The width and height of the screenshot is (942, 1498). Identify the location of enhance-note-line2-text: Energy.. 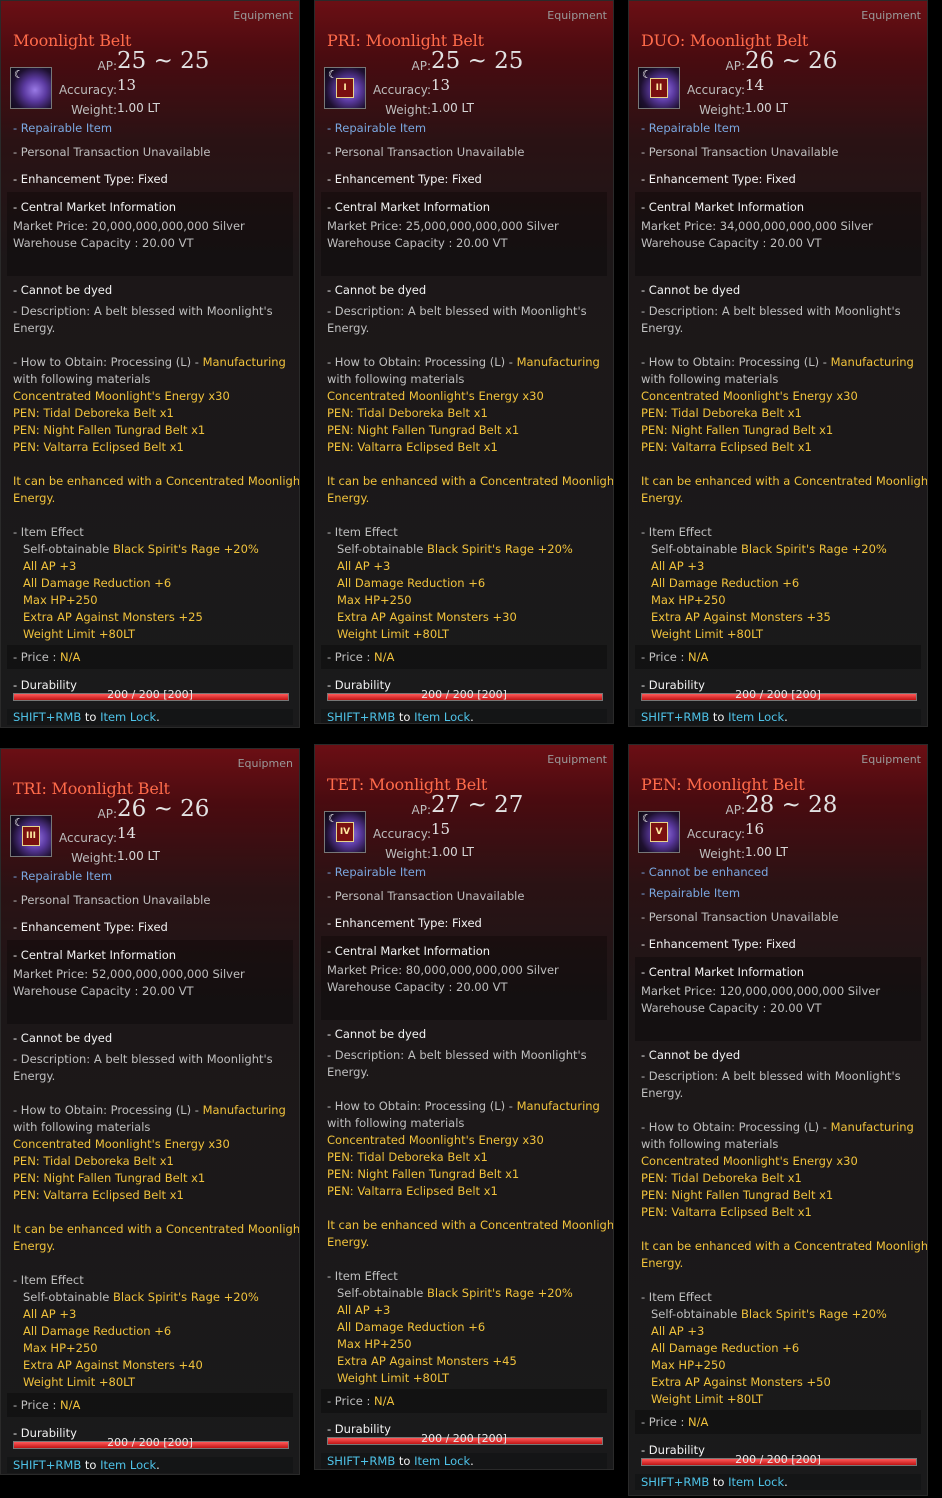
(34, 1246).